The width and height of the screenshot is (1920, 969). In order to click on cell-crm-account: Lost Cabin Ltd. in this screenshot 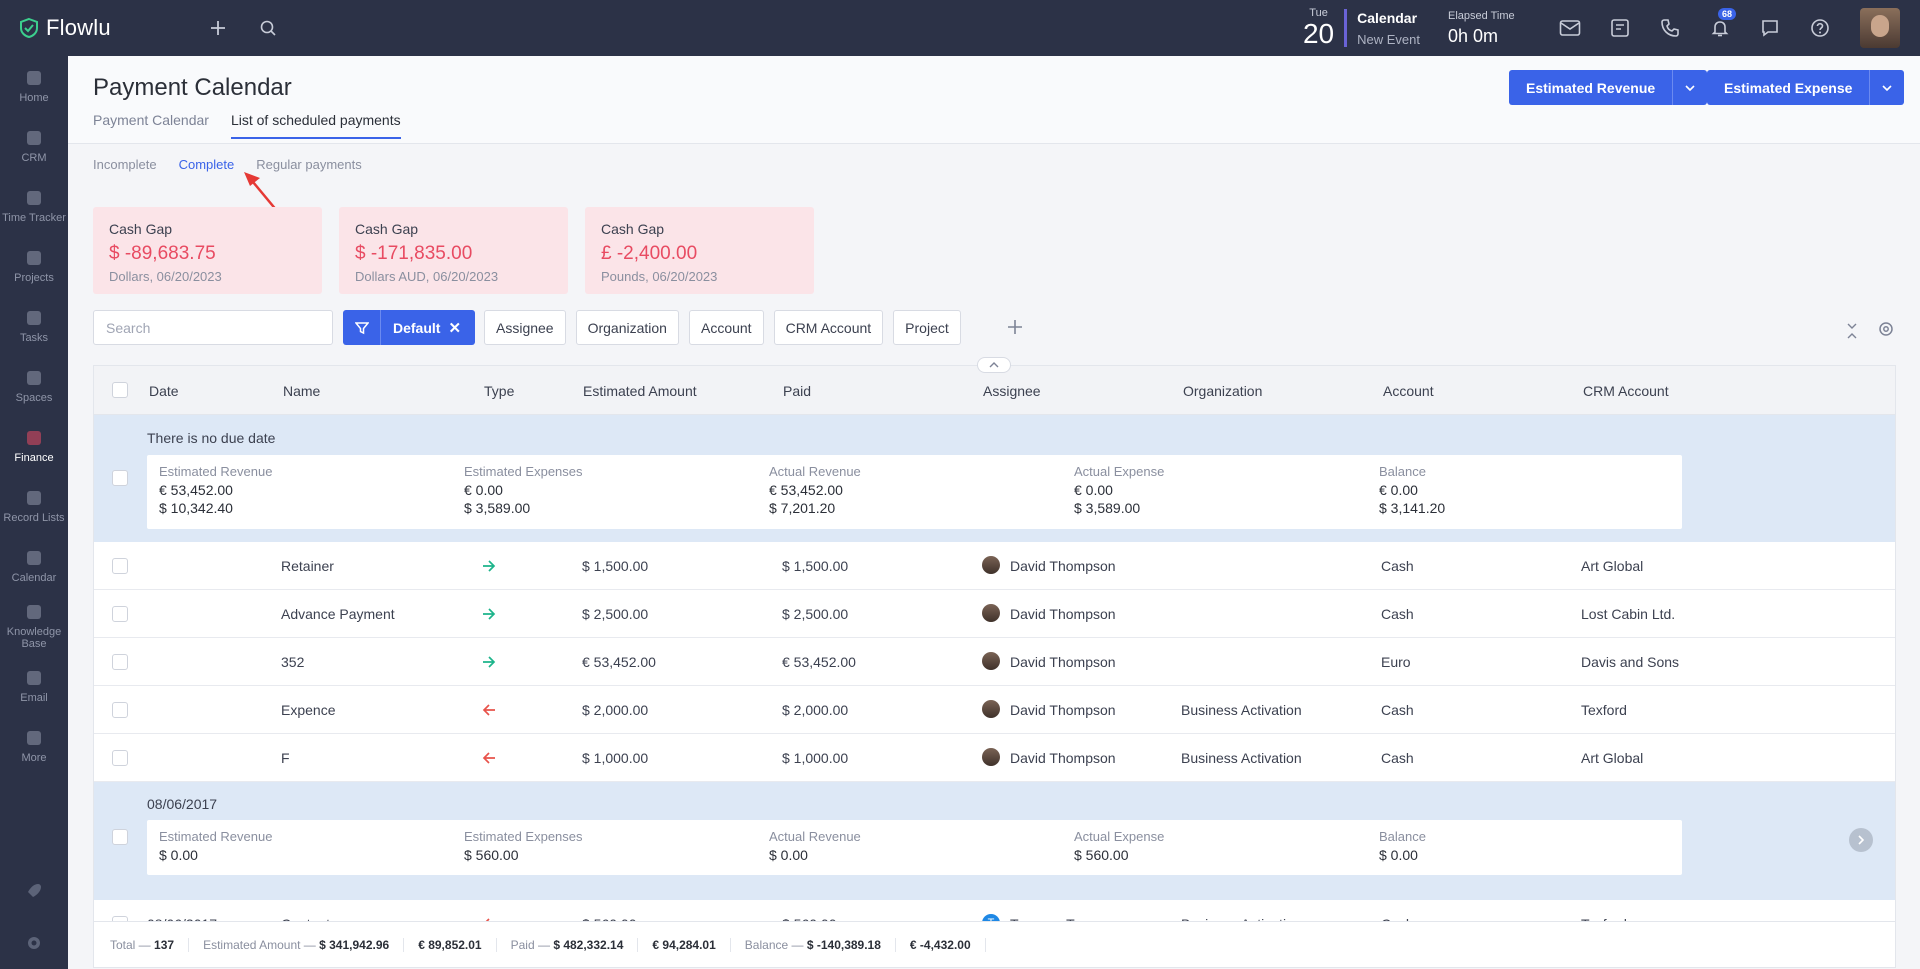, I will do `click(1628, 614)`.